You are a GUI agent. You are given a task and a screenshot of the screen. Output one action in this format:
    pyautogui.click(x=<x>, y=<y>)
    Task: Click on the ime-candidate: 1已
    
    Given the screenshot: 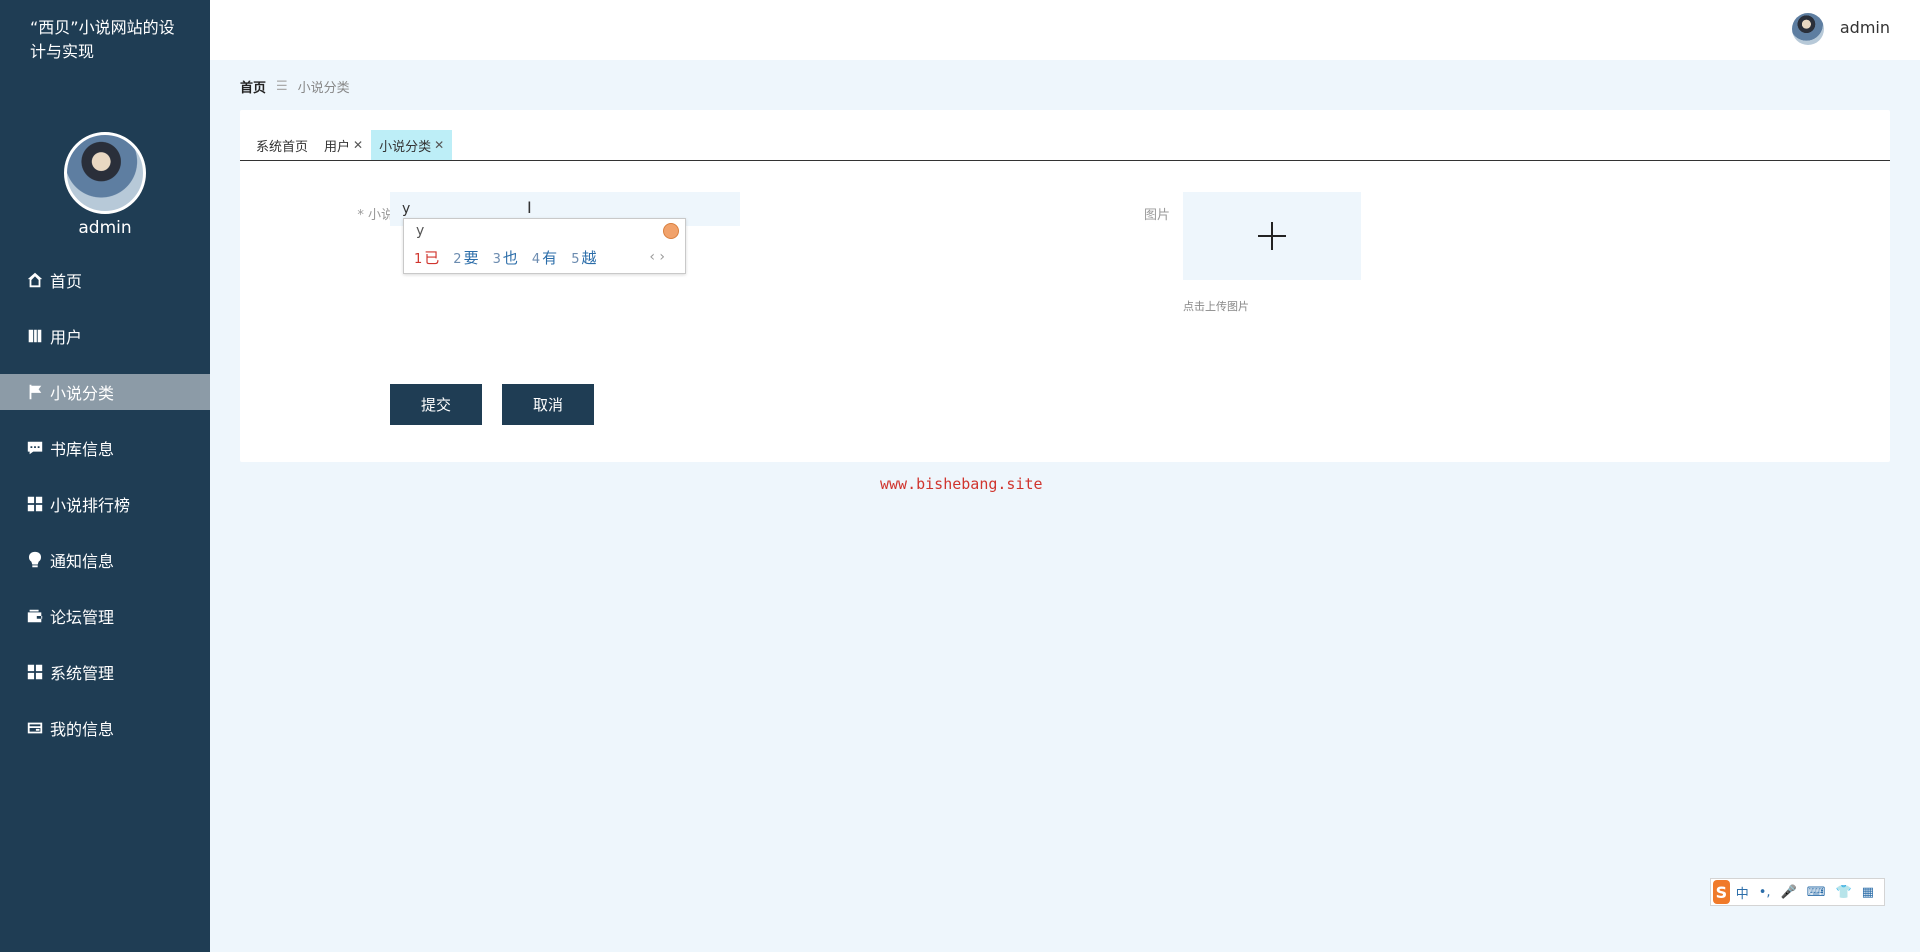 What is the action you would take?
    pyautogui.click(x=426, y=257)
    